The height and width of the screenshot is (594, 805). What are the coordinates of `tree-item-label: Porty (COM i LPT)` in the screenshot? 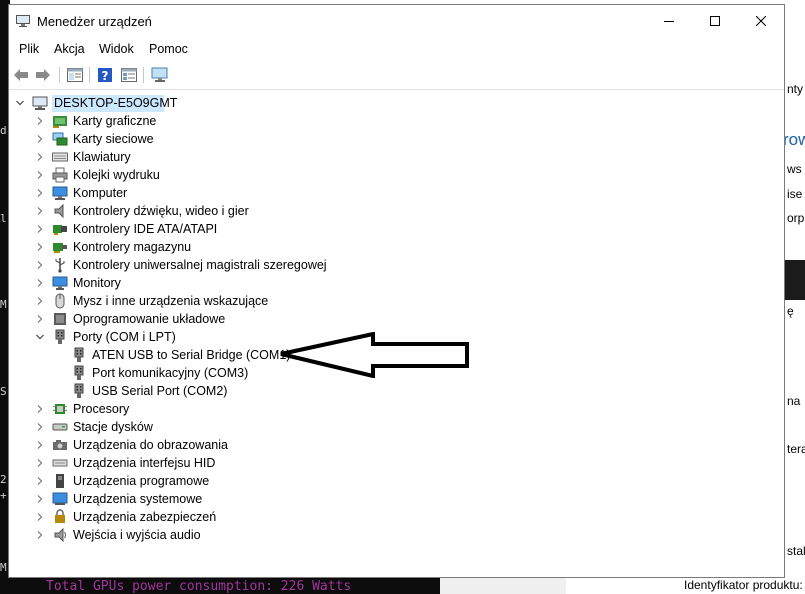 It's located at (124, 337).